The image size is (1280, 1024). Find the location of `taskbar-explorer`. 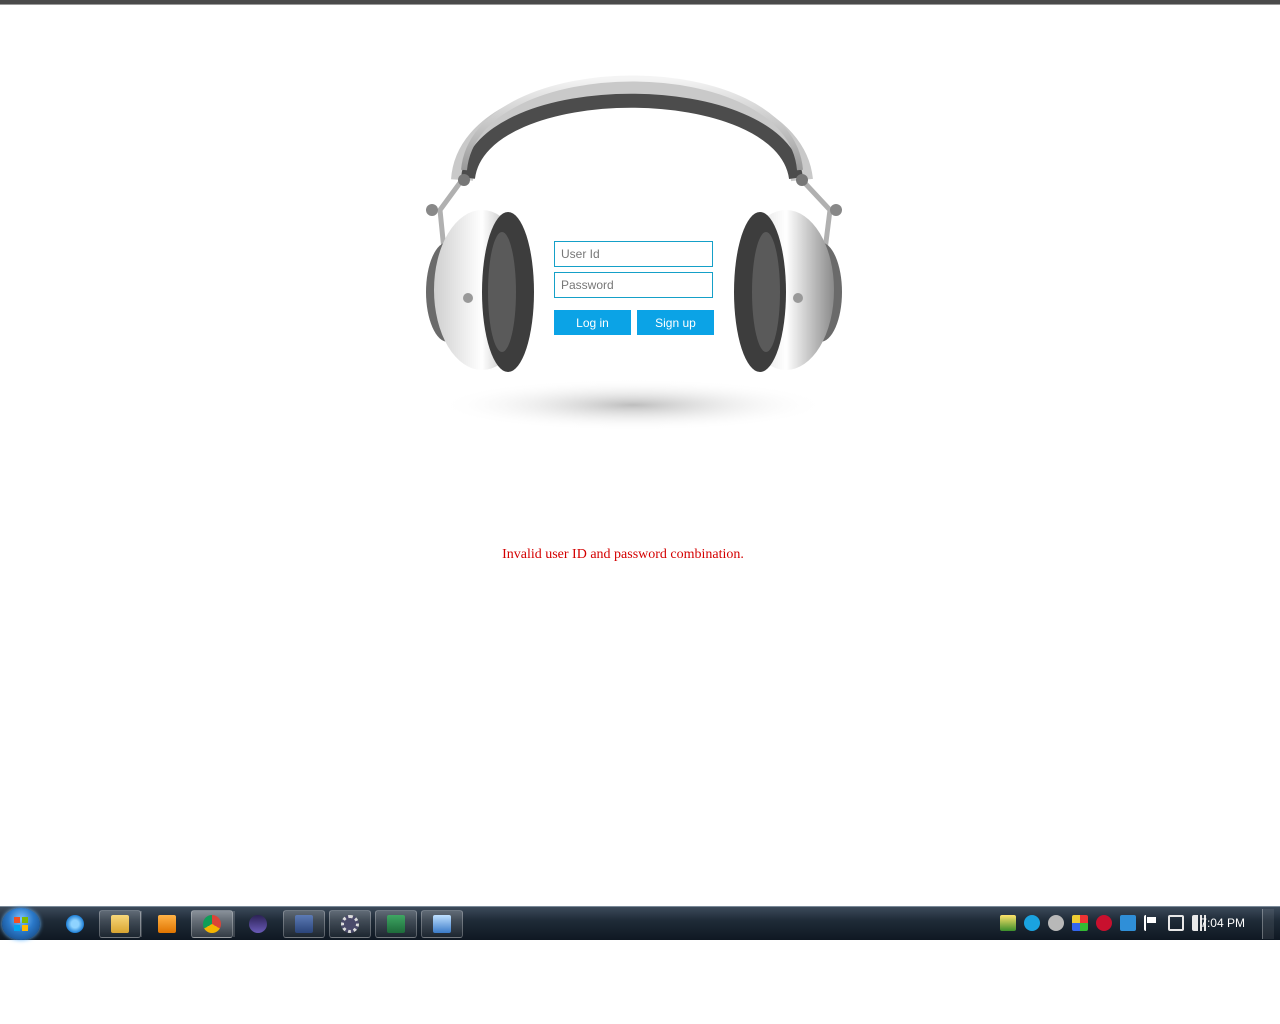

taskbar-explorer is located at coordinates (120, 924).